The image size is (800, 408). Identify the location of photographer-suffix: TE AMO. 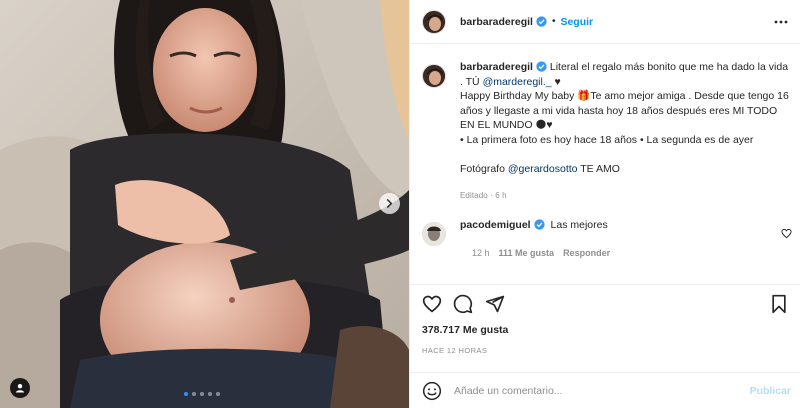
(598, 169).